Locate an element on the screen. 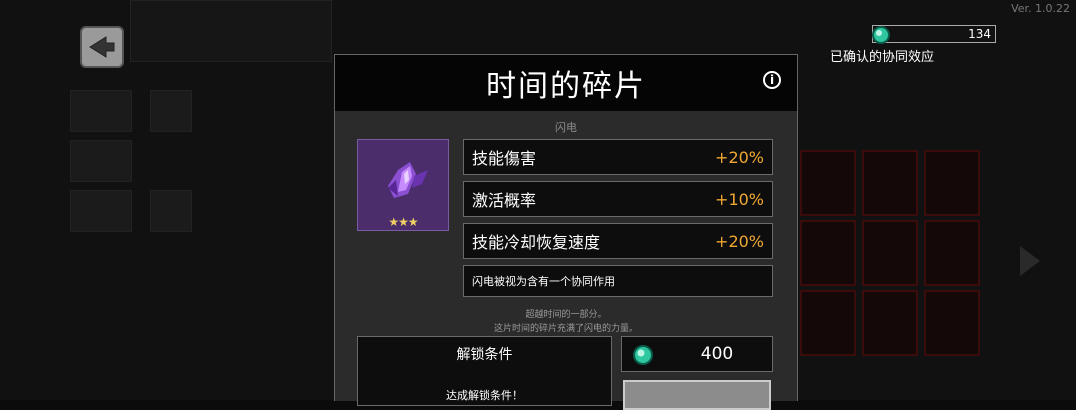  stat-row: 技能傷害 +20% is located at coordinates (618, 157).